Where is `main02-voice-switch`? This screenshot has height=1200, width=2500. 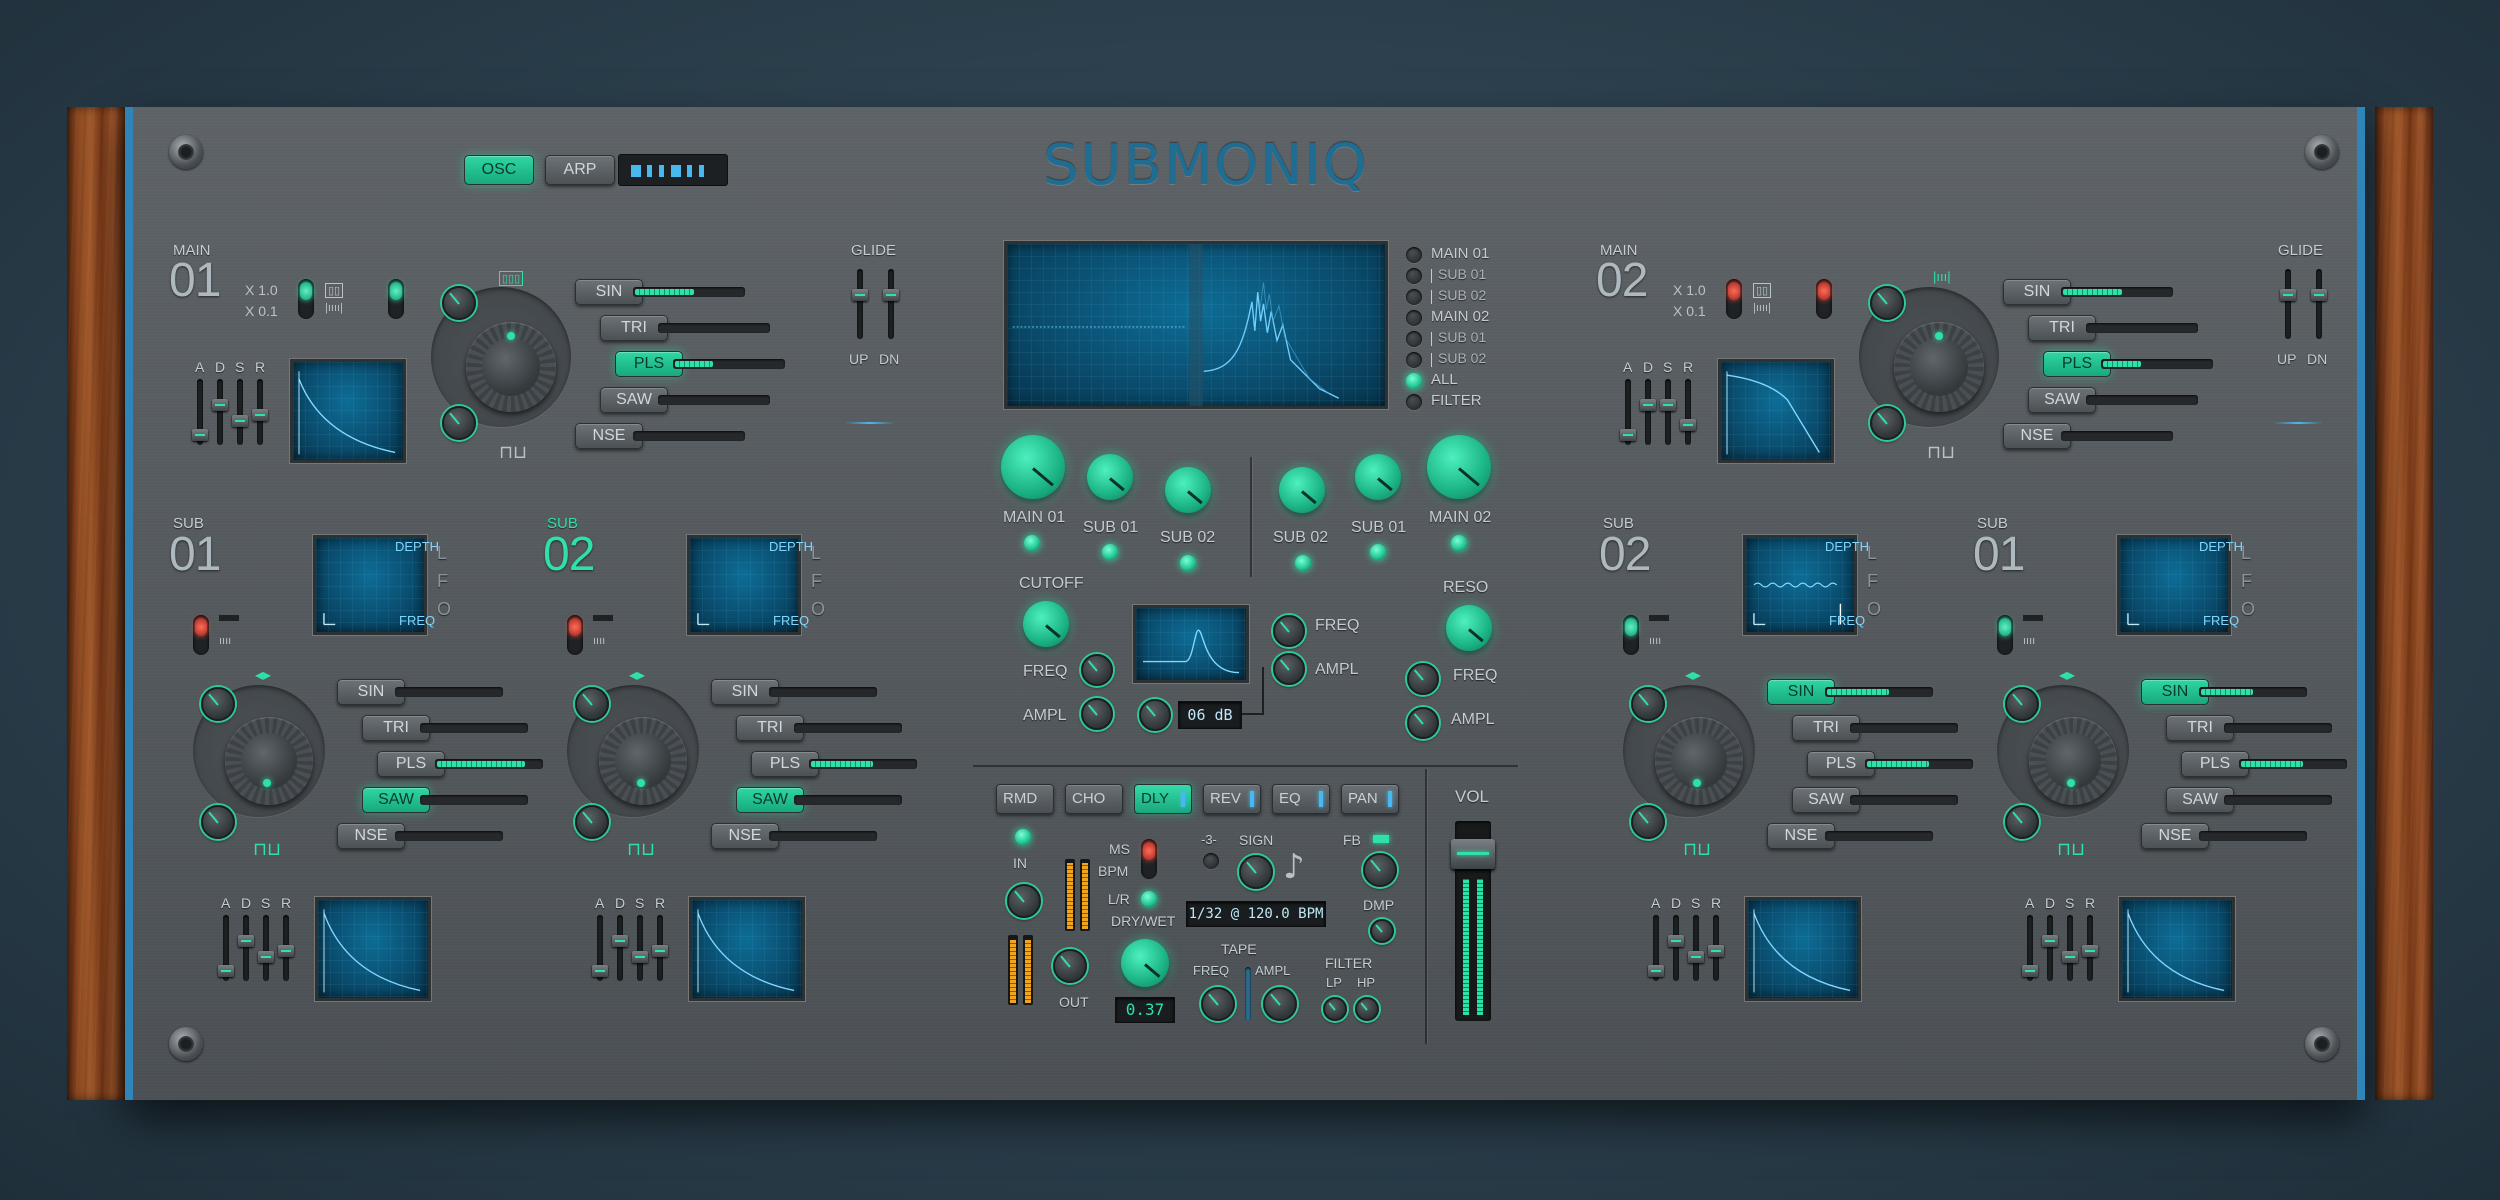
main02-voice-switch is located at coordinates (1824, 299).